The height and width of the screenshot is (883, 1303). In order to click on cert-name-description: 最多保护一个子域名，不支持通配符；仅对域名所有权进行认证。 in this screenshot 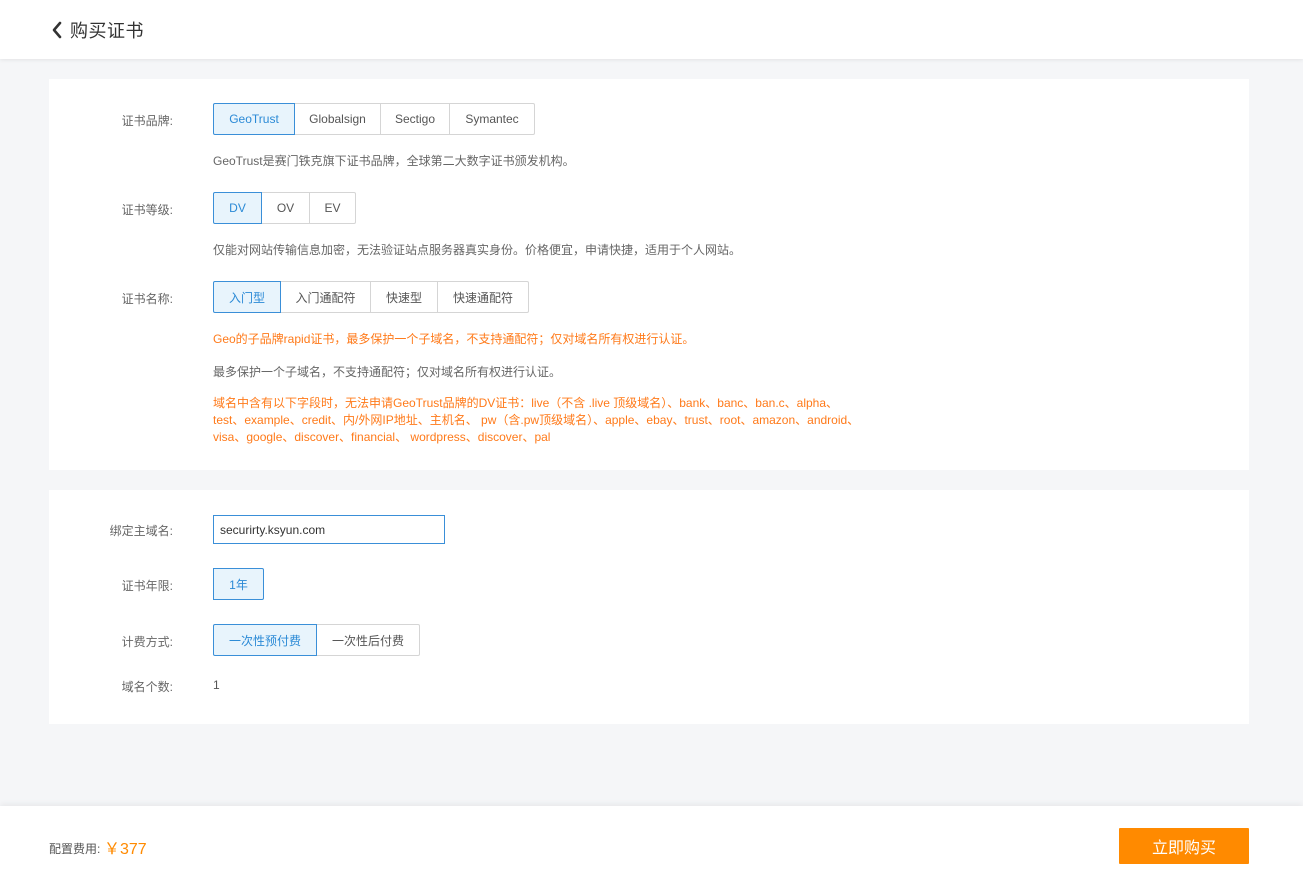, I will do `click(387, 372)`.